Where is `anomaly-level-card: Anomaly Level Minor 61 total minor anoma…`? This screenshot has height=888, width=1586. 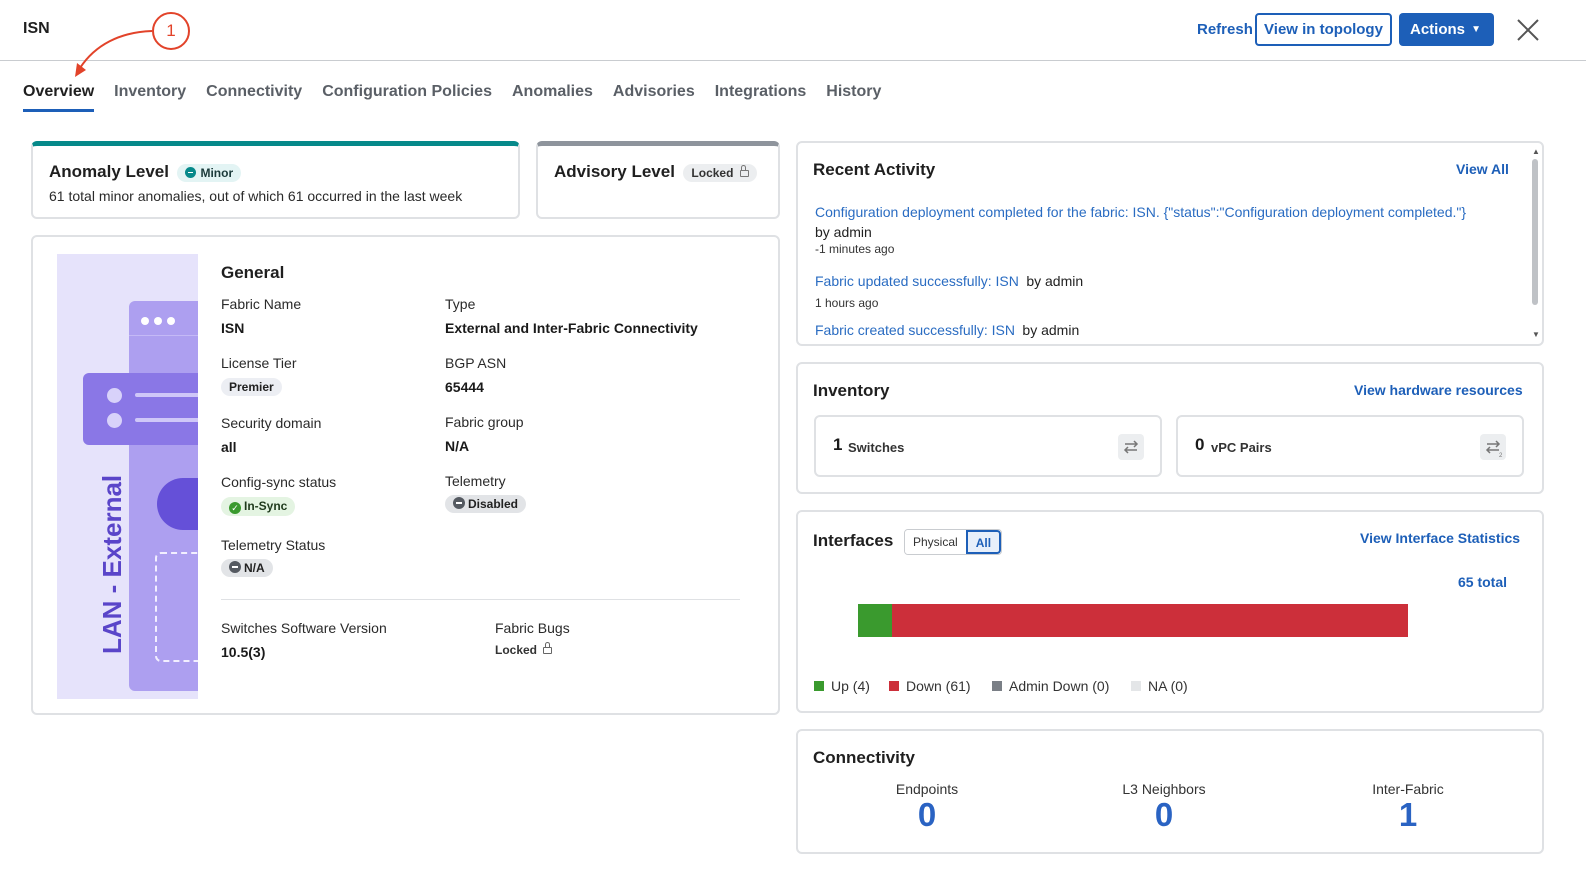 anomaly-level-card: Anomaly Level Minor 61 total minor anoma… is located at coordinates (275, 180).